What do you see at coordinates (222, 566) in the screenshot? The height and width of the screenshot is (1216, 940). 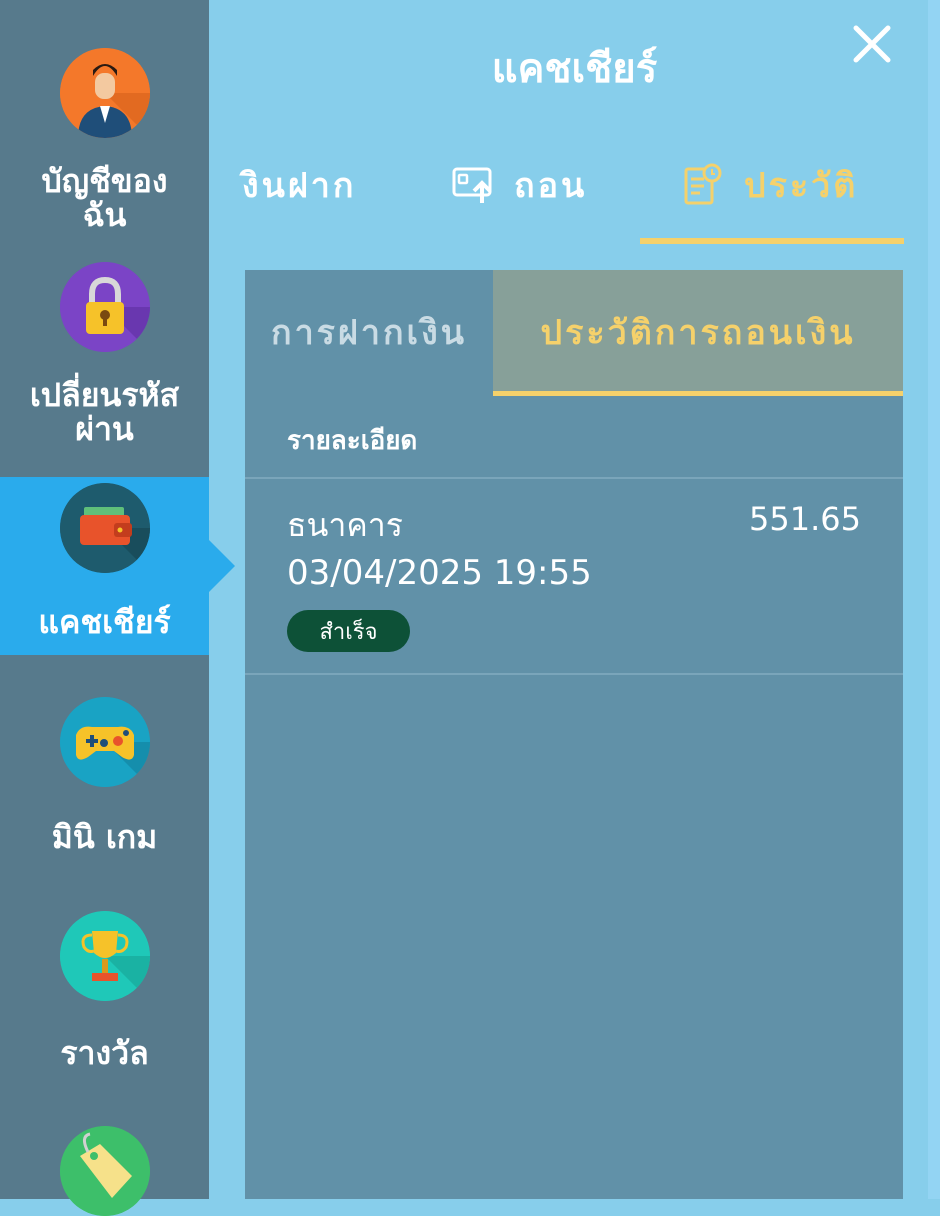 I see `active-indicator-arrow` at bounding box center [222, 566].